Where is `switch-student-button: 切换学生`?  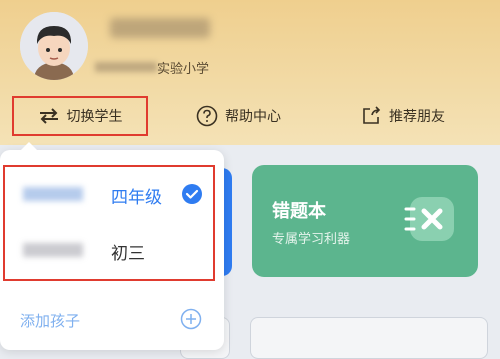 switch-student-button: 切换学生 is located at coordinates (80, 116).